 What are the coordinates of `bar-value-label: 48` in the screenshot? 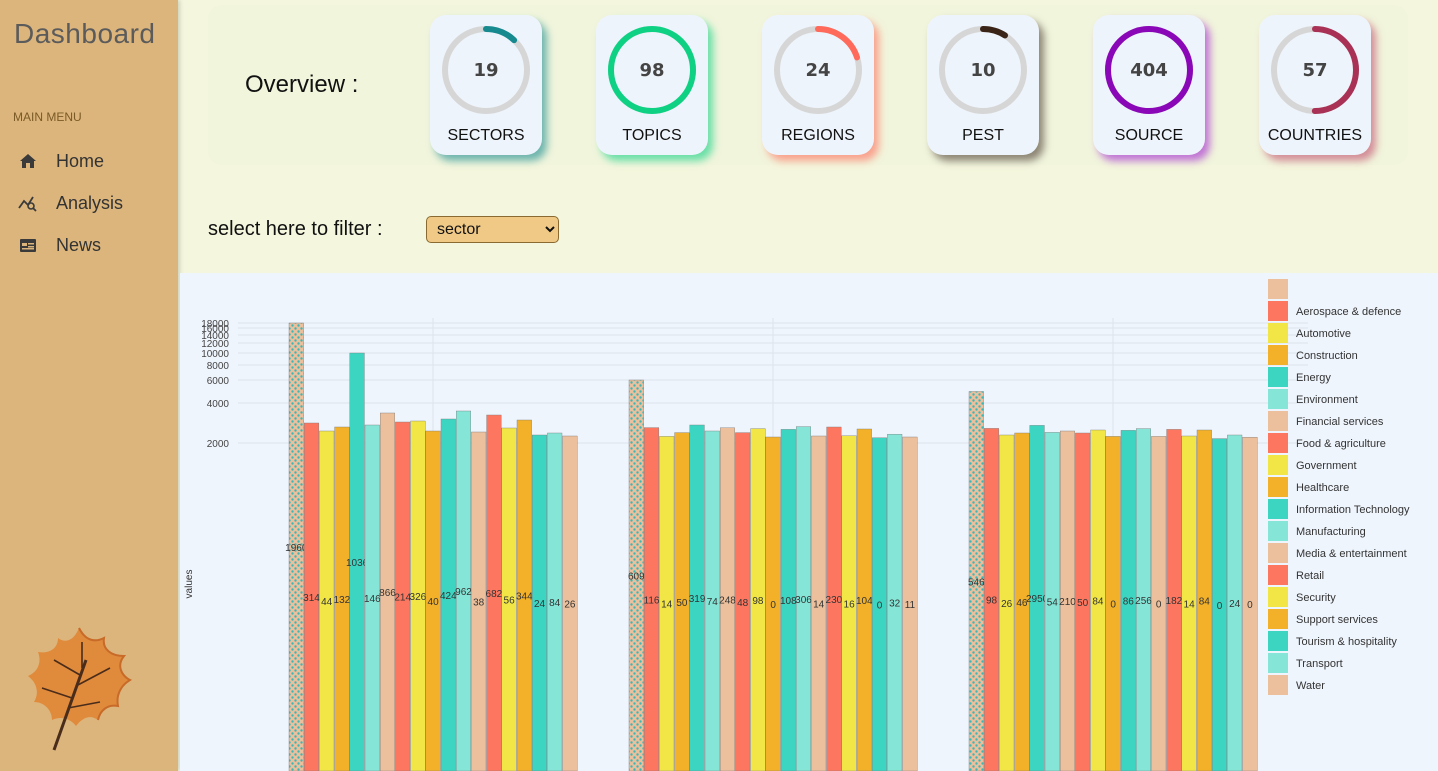 It's located at (743, 603).